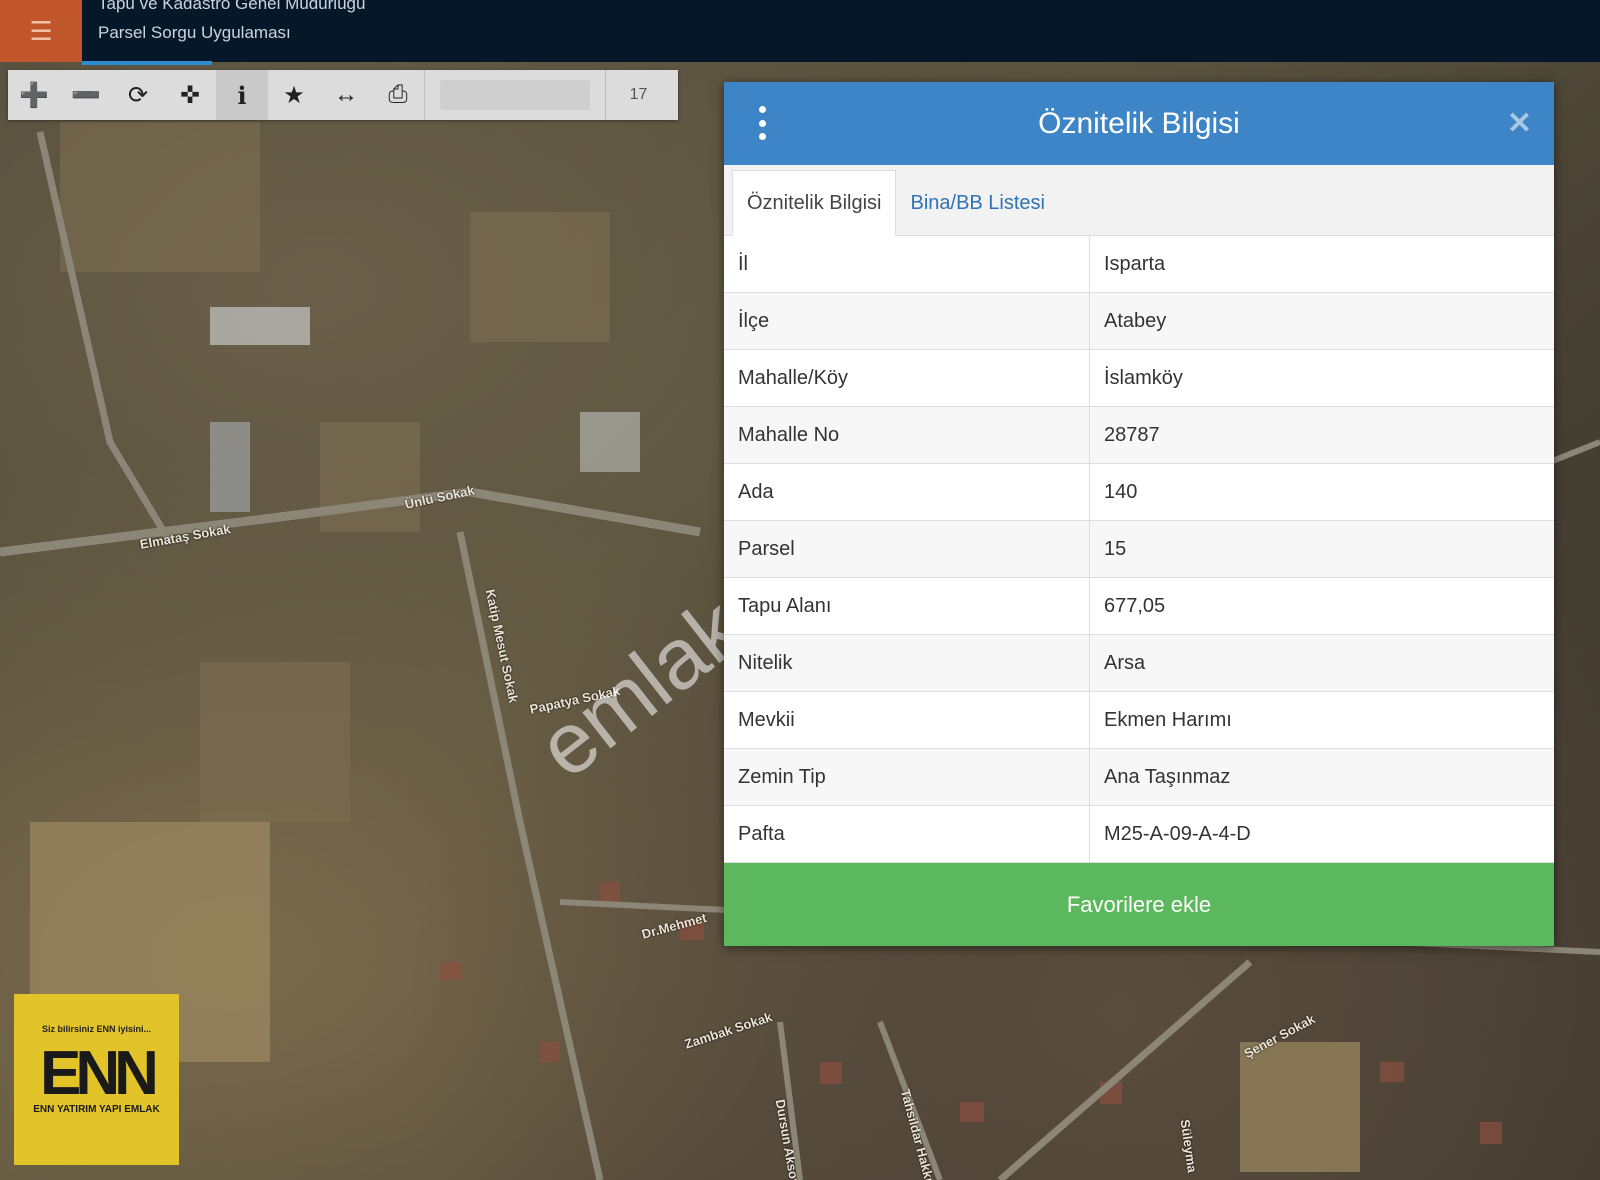 Image resolution: width=1600 pixels, height=1180 pixels. I want to click on print-icon: ⎙, so click(398, 95).